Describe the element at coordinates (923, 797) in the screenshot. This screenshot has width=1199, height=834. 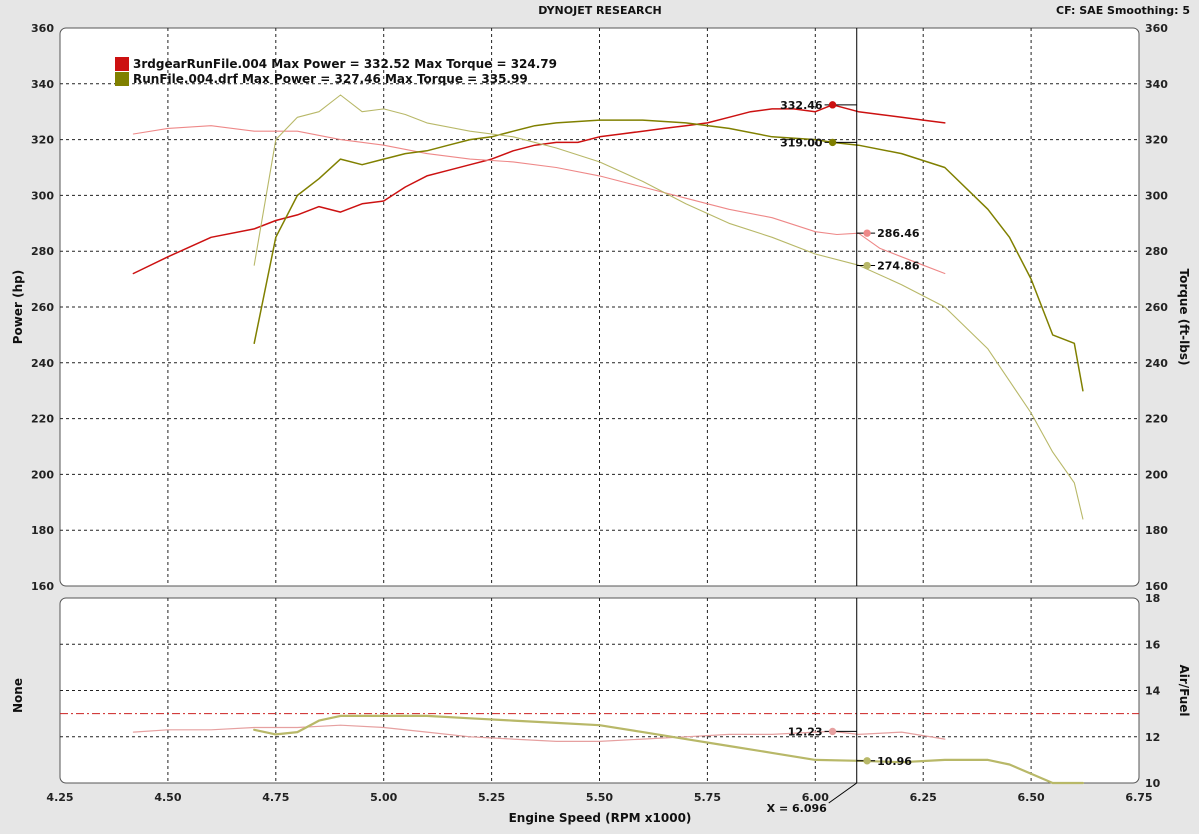
I see `x-tick-label: 6.25` at that location.